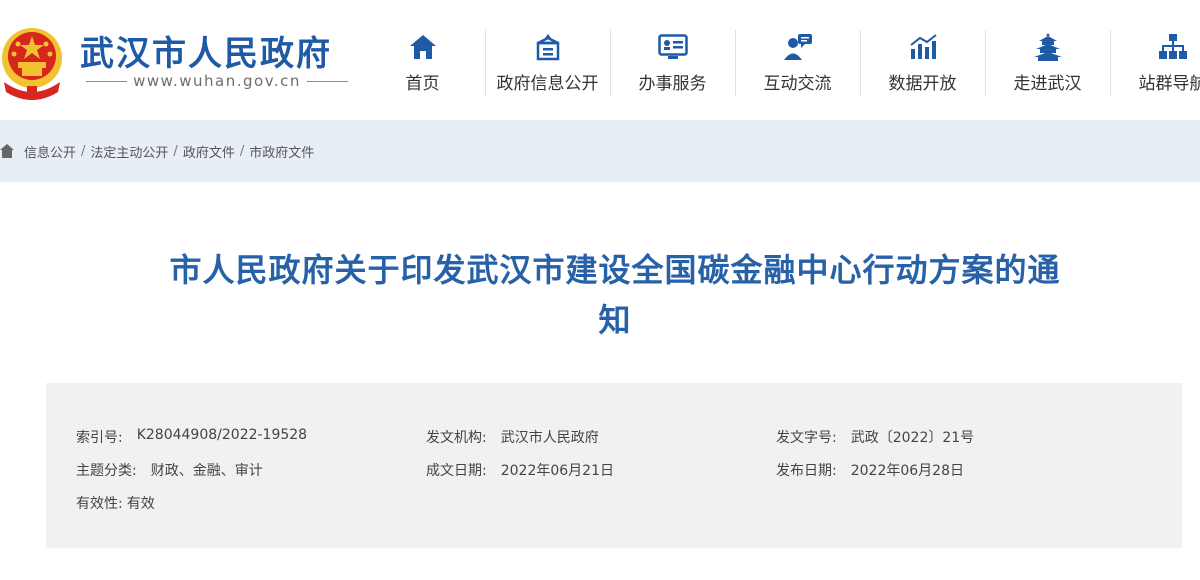 The image size is (1200, 580). What do you see at coordinates (798, 47) in the screenshot?
I see `chat-person-icon` at bounding box center [798, 47].